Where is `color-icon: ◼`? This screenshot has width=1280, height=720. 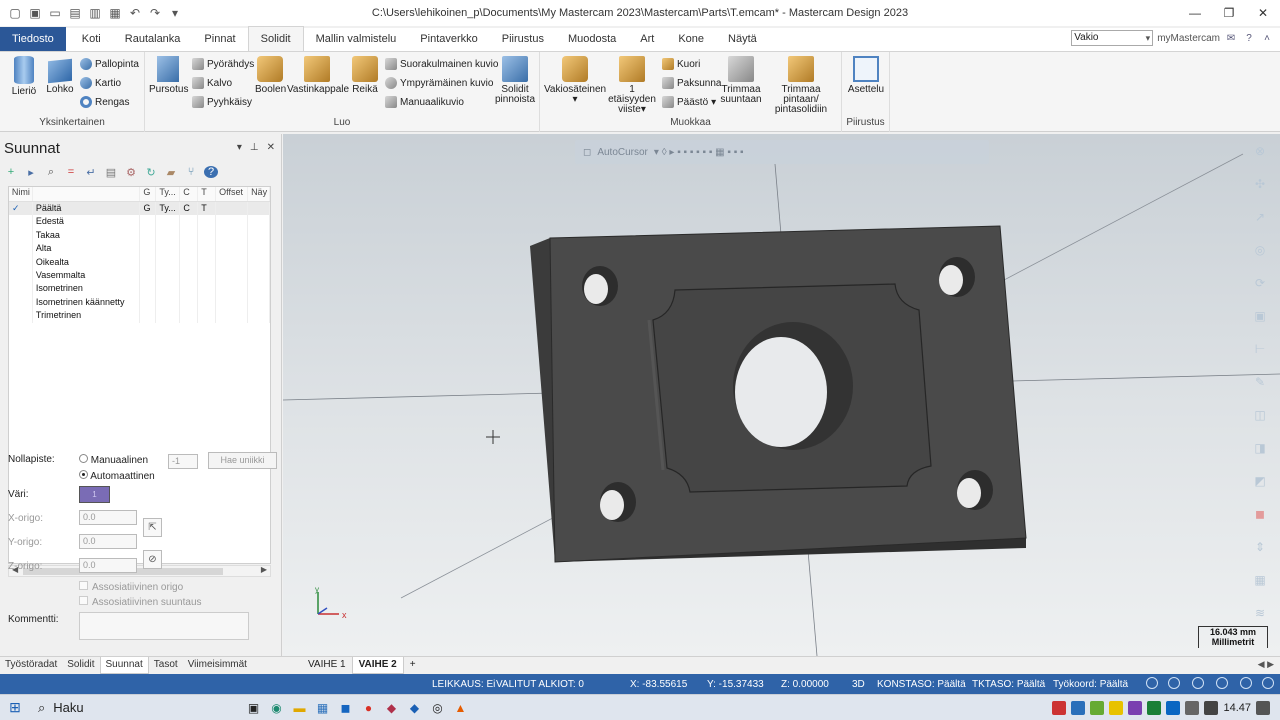
color-icon: ◼ is located at coordinates (1260, 514).